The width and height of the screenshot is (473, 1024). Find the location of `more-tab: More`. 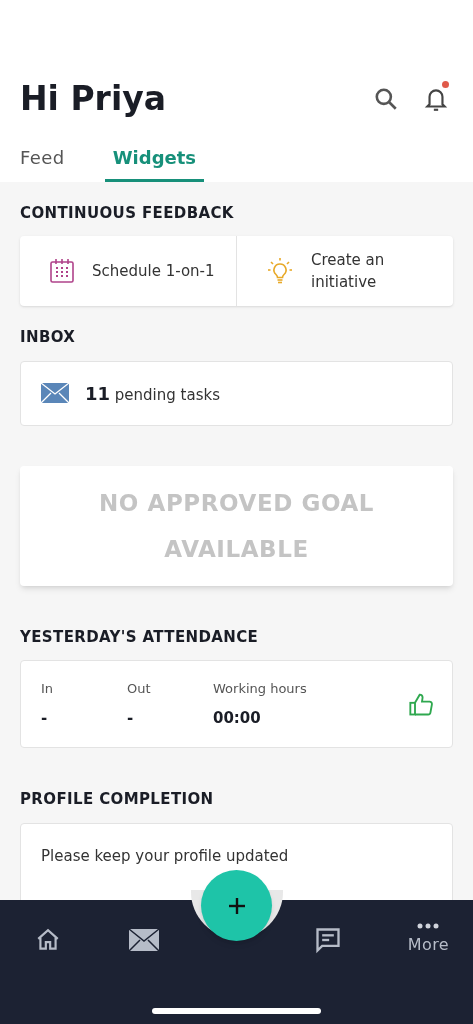

more-tab: More is located at coordinates (428, 940).